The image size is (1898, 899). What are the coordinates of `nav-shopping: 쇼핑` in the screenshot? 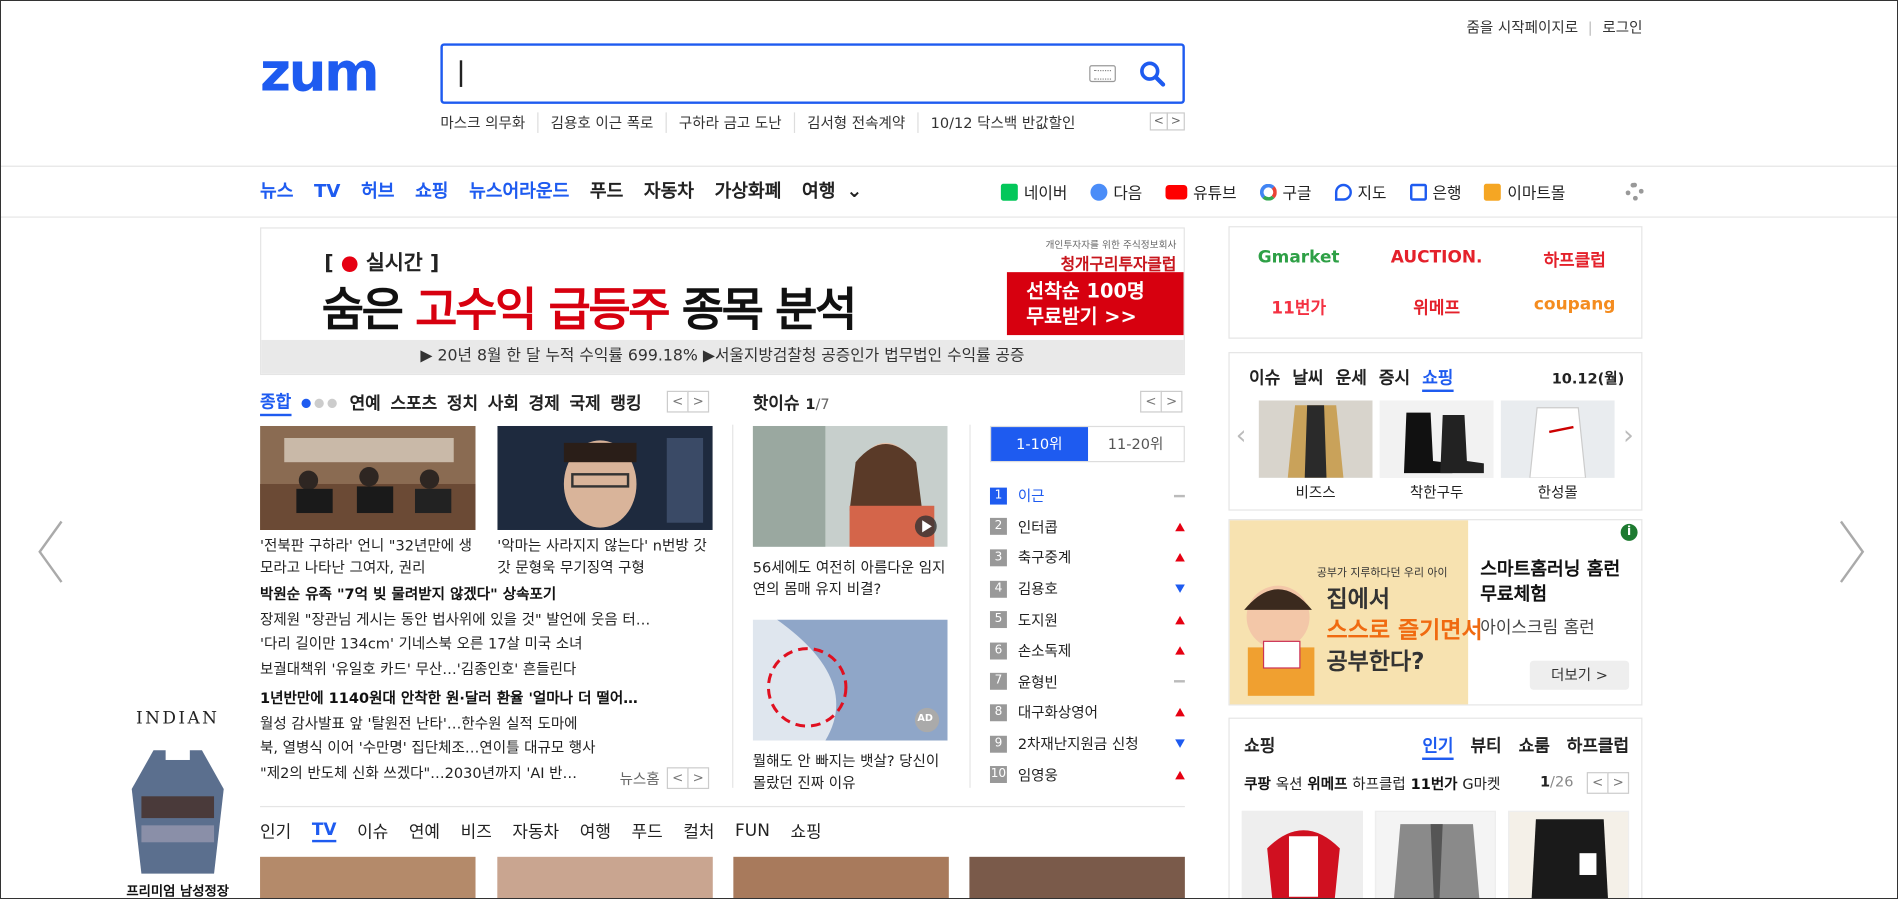 It's located at (431, 190).